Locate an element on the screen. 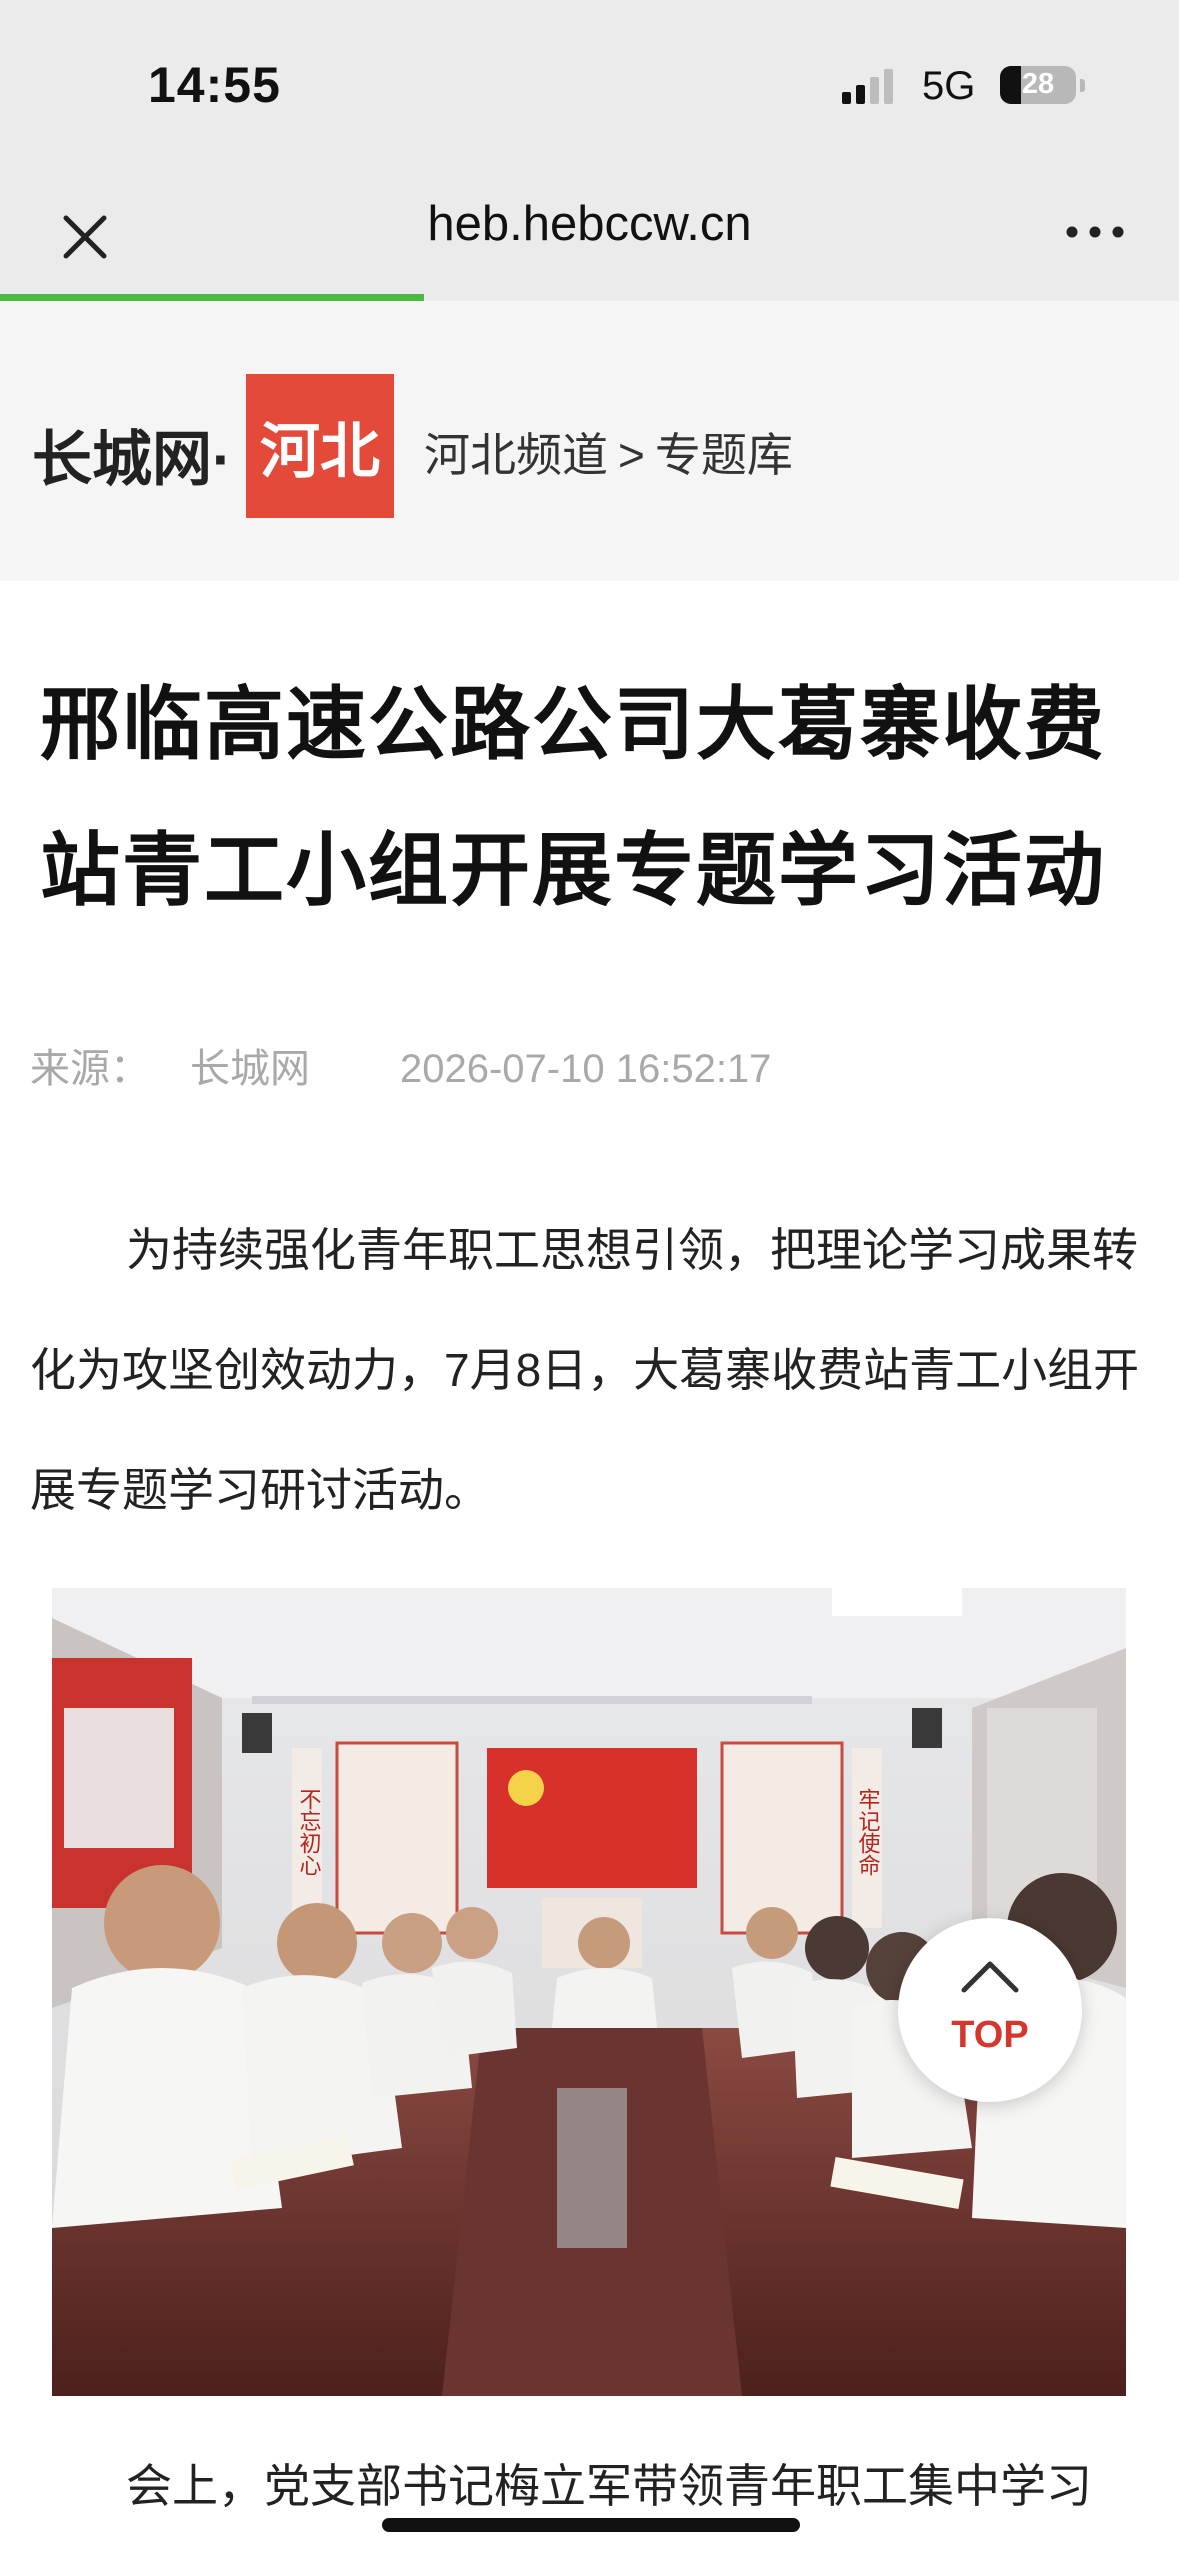 This screenshot has width=1179, height=2556. site-logo-text: 长城网· is located at coordinates (132, 454).